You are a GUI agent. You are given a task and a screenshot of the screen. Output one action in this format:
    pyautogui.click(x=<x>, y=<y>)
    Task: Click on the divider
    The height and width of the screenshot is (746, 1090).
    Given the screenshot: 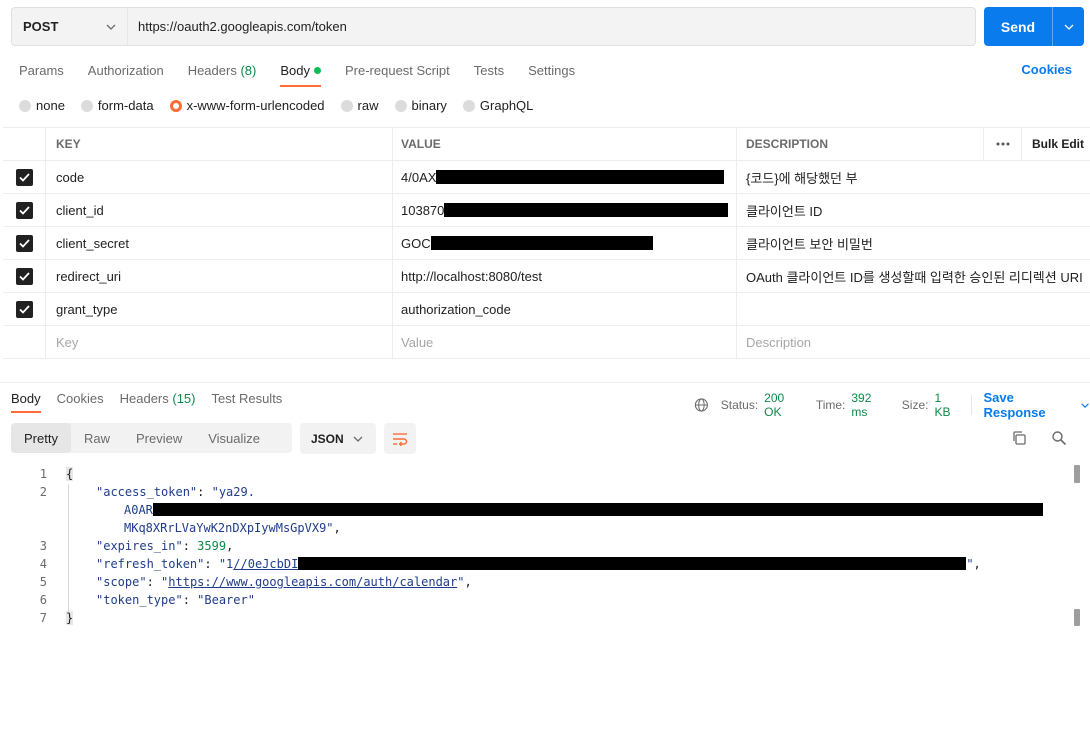 What is the action you would take?
    pyautogui.click(x=971, y=405)
    